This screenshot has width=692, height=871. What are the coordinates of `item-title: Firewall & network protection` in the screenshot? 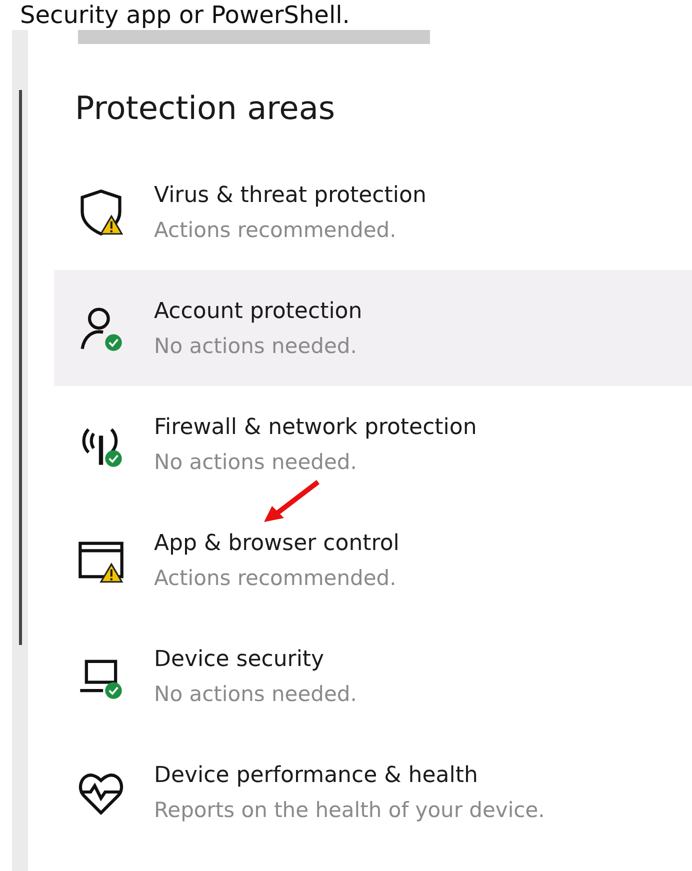 It's located at (315, 428).